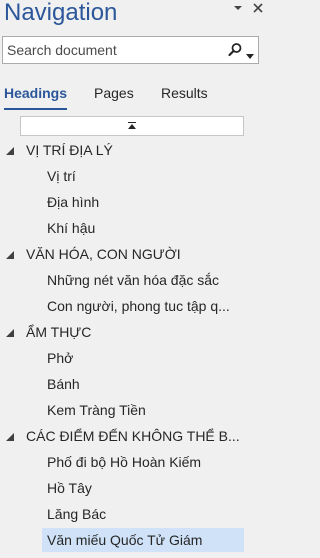 This screenshot has width=320, height=558. I want to click on heading-label: Khí hậu, so click(71, 228).